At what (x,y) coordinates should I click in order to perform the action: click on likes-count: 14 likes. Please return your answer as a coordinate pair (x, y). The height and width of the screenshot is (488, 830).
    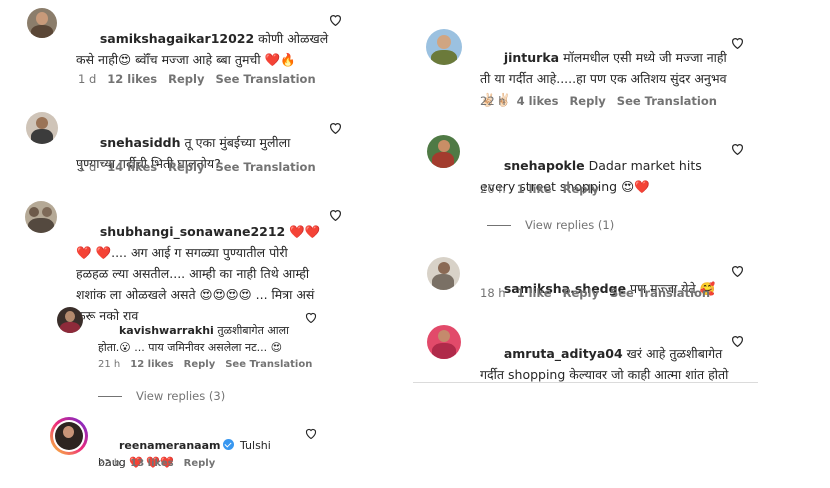
    Looking at the image, I should click on (132, 167).